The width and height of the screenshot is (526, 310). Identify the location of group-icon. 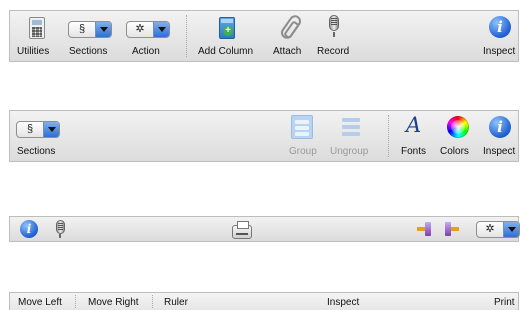
(302, 127).